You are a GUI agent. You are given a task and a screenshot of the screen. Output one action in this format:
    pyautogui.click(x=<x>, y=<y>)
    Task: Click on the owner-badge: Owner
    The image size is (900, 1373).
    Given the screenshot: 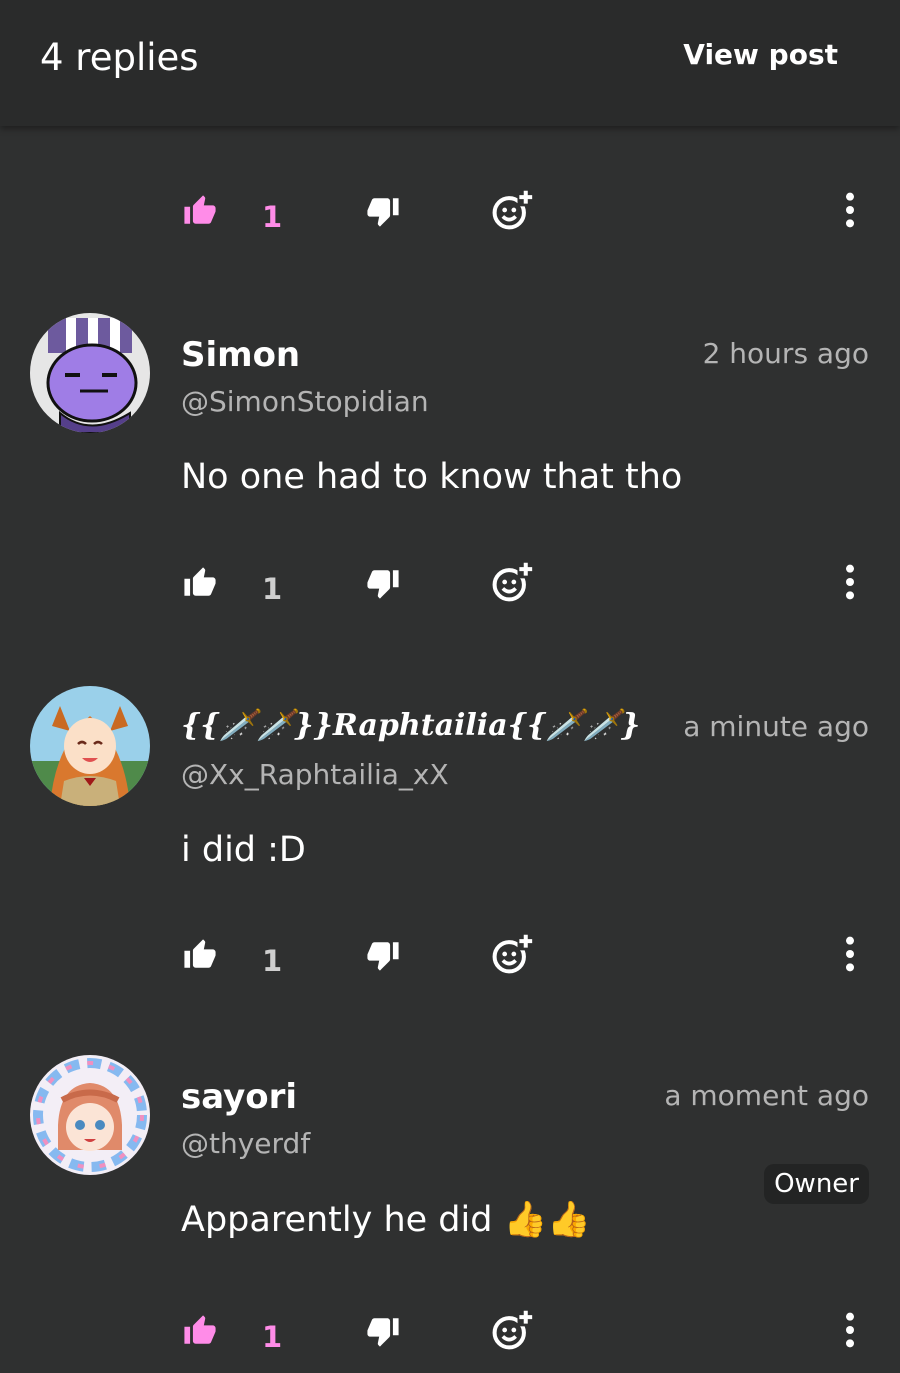 What is the action you would take?
    pyautogui.click(x=816, y=1184)
    